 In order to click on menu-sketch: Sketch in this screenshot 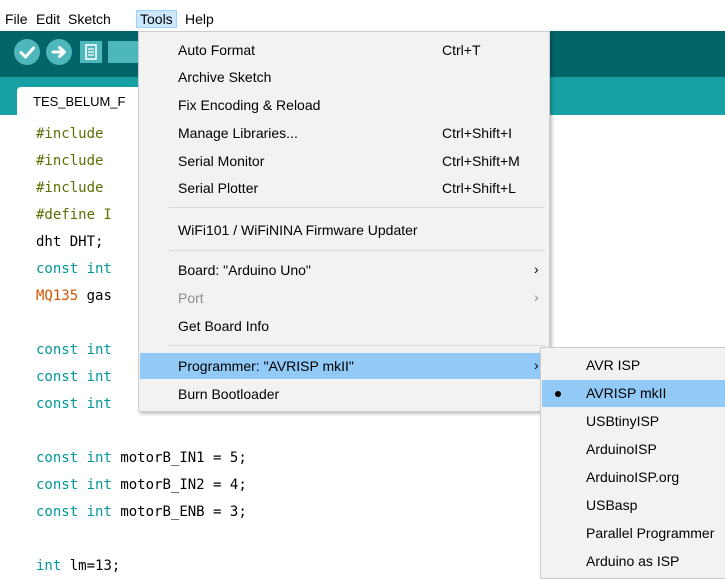, I will do `click(89, 19)`.